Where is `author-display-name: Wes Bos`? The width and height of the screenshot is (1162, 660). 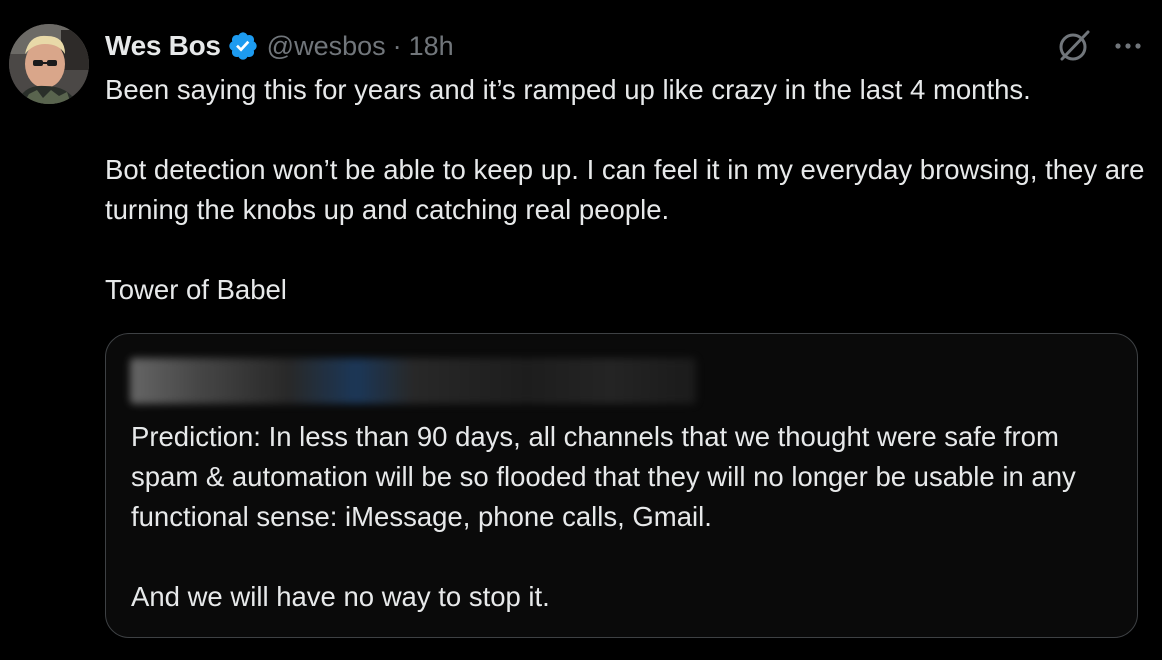 author-display-name: Wes Bos is located at coordinates (163, 46).